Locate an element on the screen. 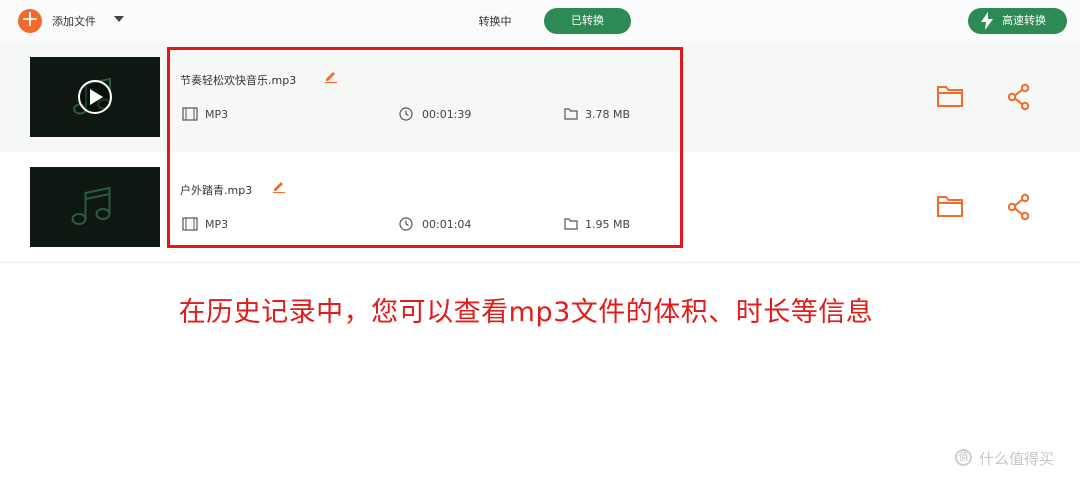 This screenshot has width=1080, height=480. plus-icon: + is located at coordinates (30, 19).